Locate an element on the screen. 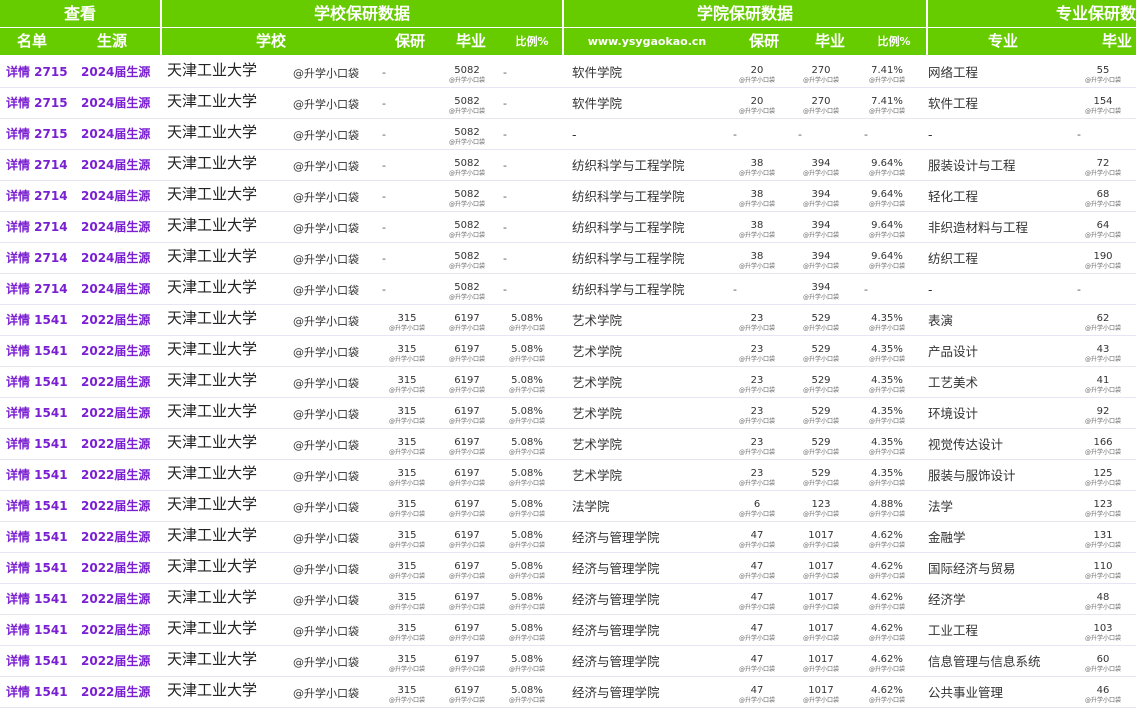 The image size is (1136, 711). major-grad: 103 @升学小口袋 is located at coordinates (1103, 634).